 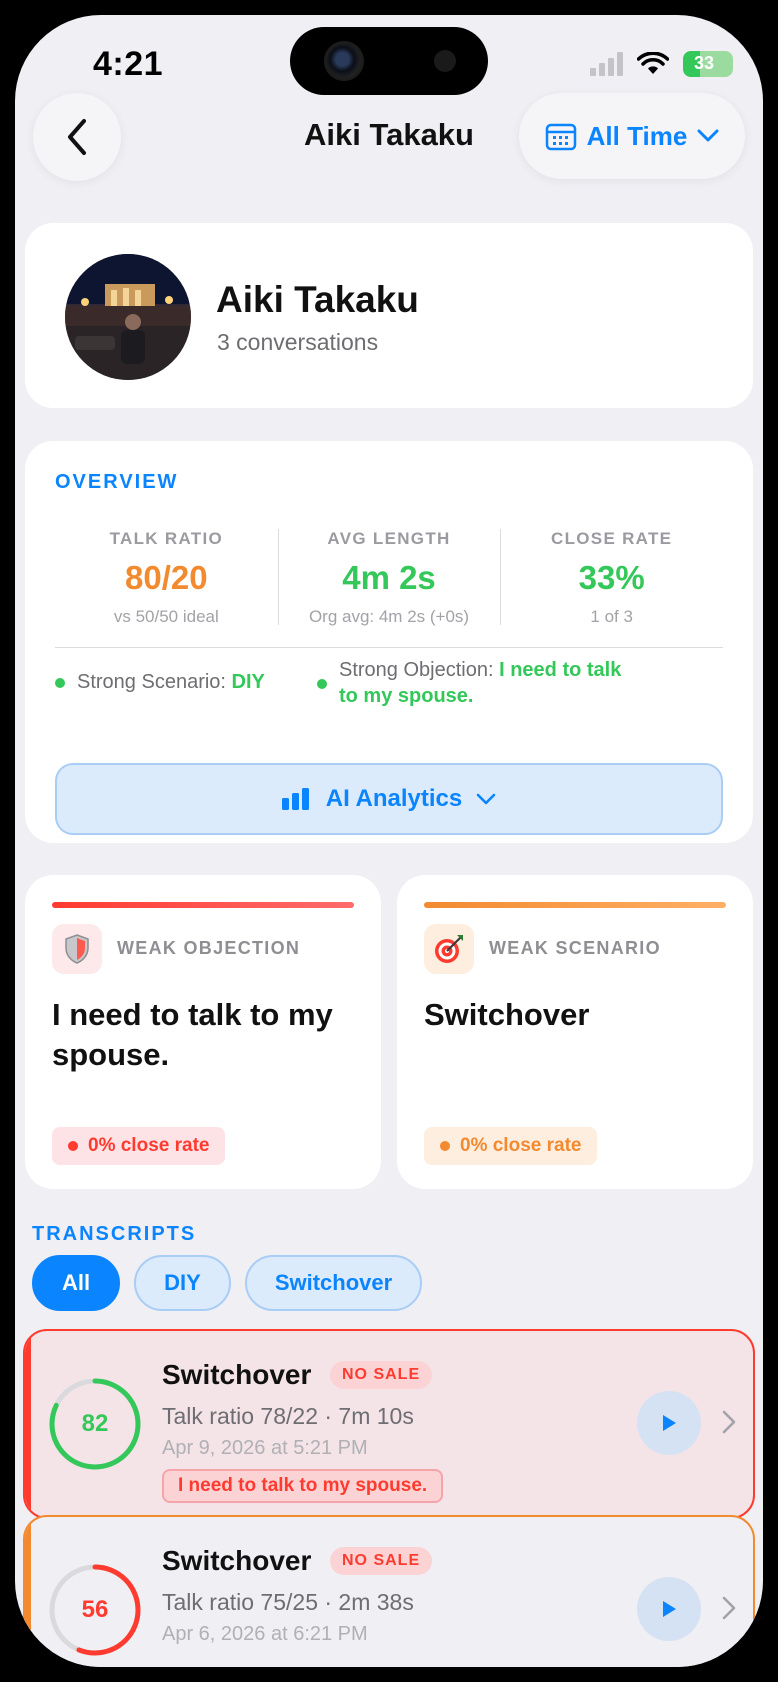 I want to click on ai-analytics-button: AI Analytics, so click(x=389, y=799).